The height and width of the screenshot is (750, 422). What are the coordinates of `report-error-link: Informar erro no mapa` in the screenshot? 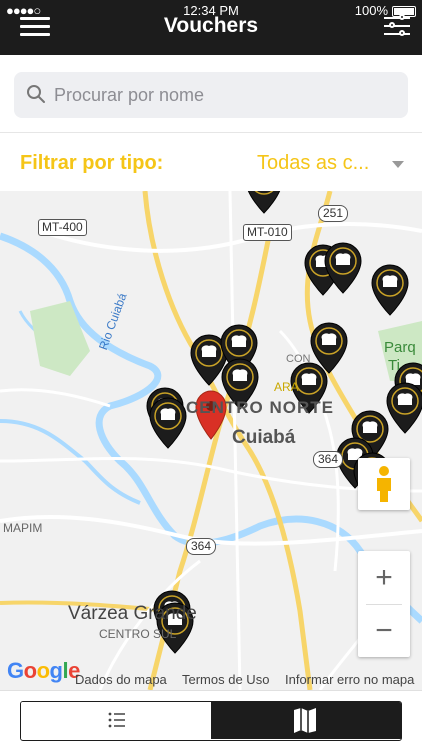 It's located at (349, 679).